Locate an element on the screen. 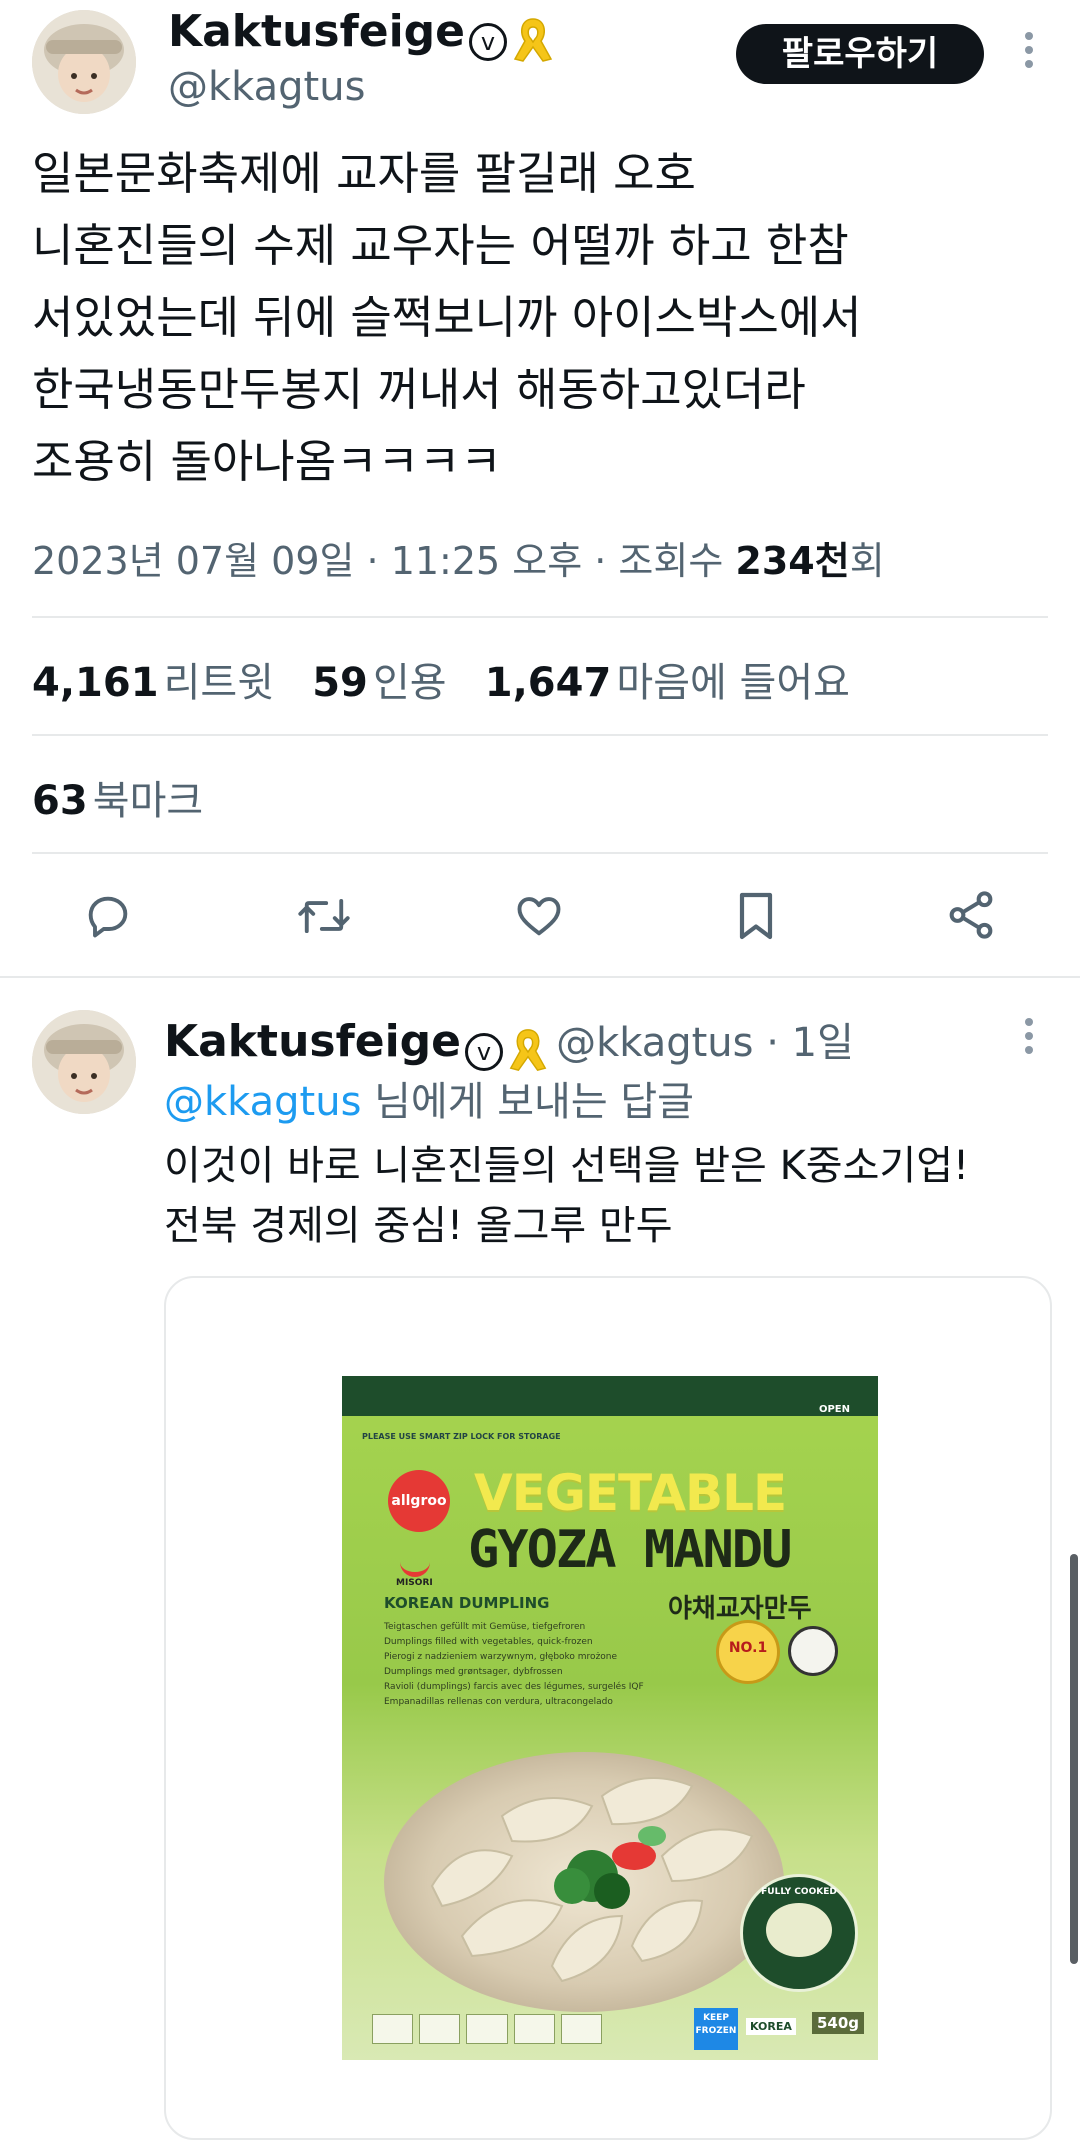 This screenshot has width=1080, height=2140. retweet-icon is located at coordinates (324, 916).